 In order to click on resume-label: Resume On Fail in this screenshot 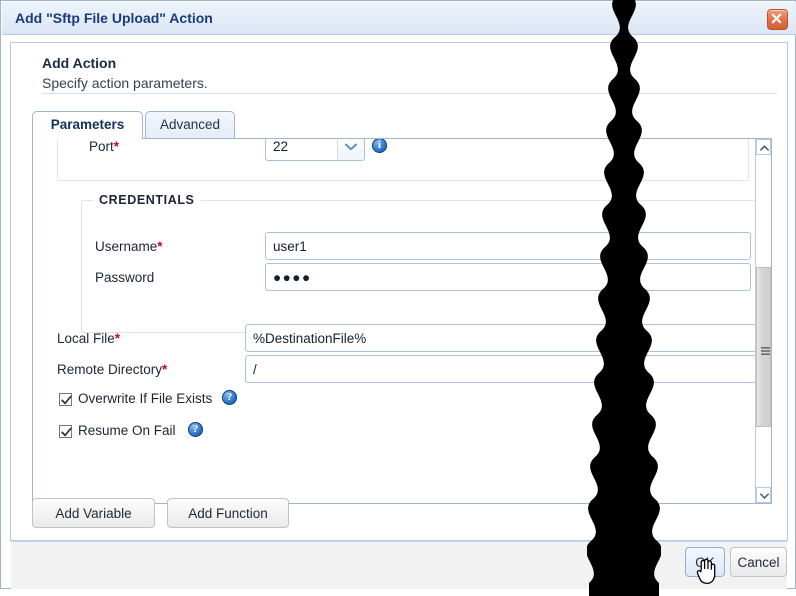, I will do `click(127, 430)`.